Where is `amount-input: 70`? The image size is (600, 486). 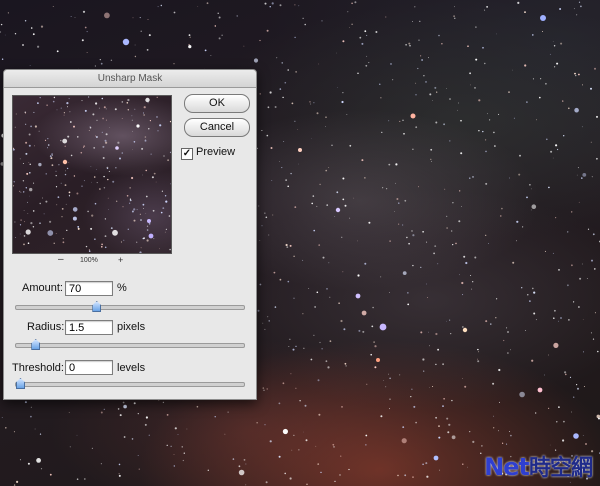
amount-input: 70 is located at coordinates (89, 288).